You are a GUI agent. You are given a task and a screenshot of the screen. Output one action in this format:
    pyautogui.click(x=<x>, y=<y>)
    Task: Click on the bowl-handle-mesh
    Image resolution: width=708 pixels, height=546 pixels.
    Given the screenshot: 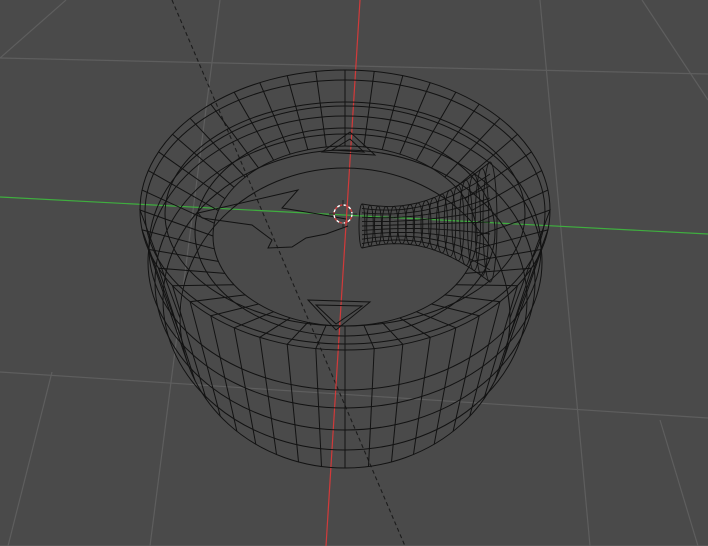 What is the action you would take?
    pyautogui.click(x=428, y=222)
    